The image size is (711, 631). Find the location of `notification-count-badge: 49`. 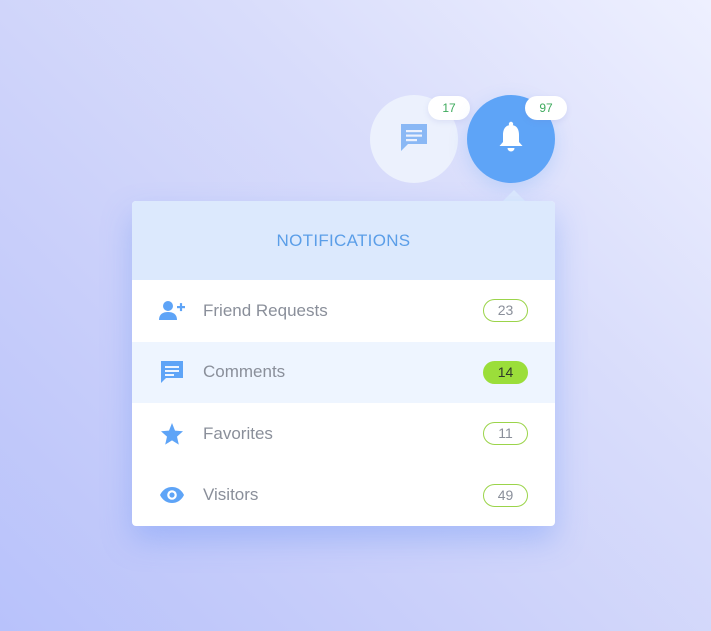

notification-count-badge: 49 is located at coordinates (505, 495).